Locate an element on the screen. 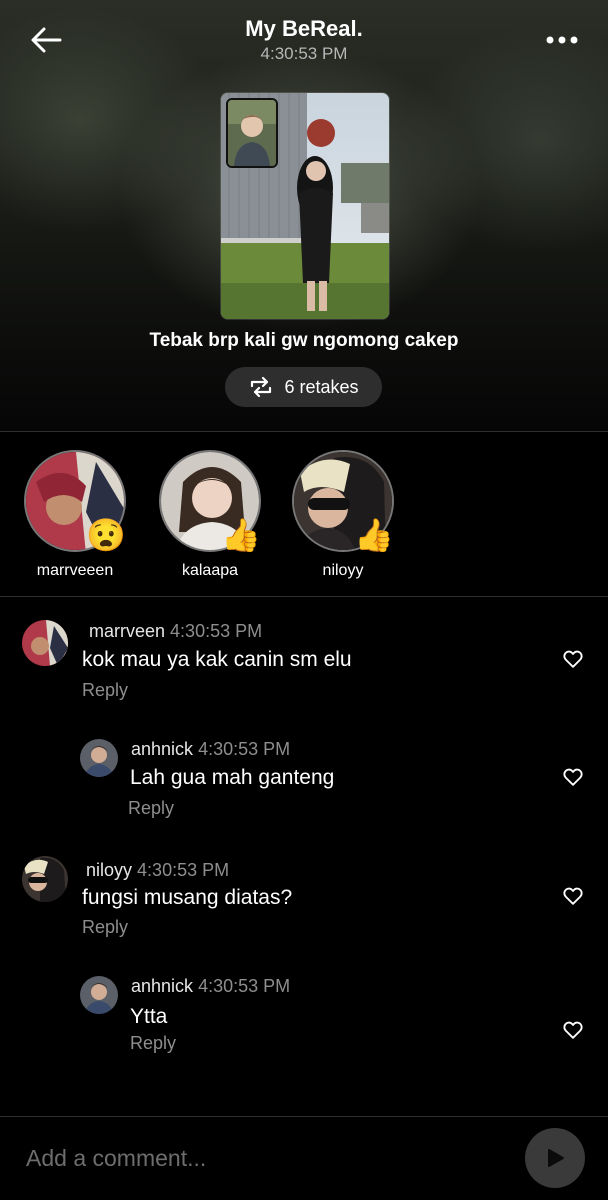 The image size is (608, 1200). reaction-username: niloyy is located at coordinates (343, 570).